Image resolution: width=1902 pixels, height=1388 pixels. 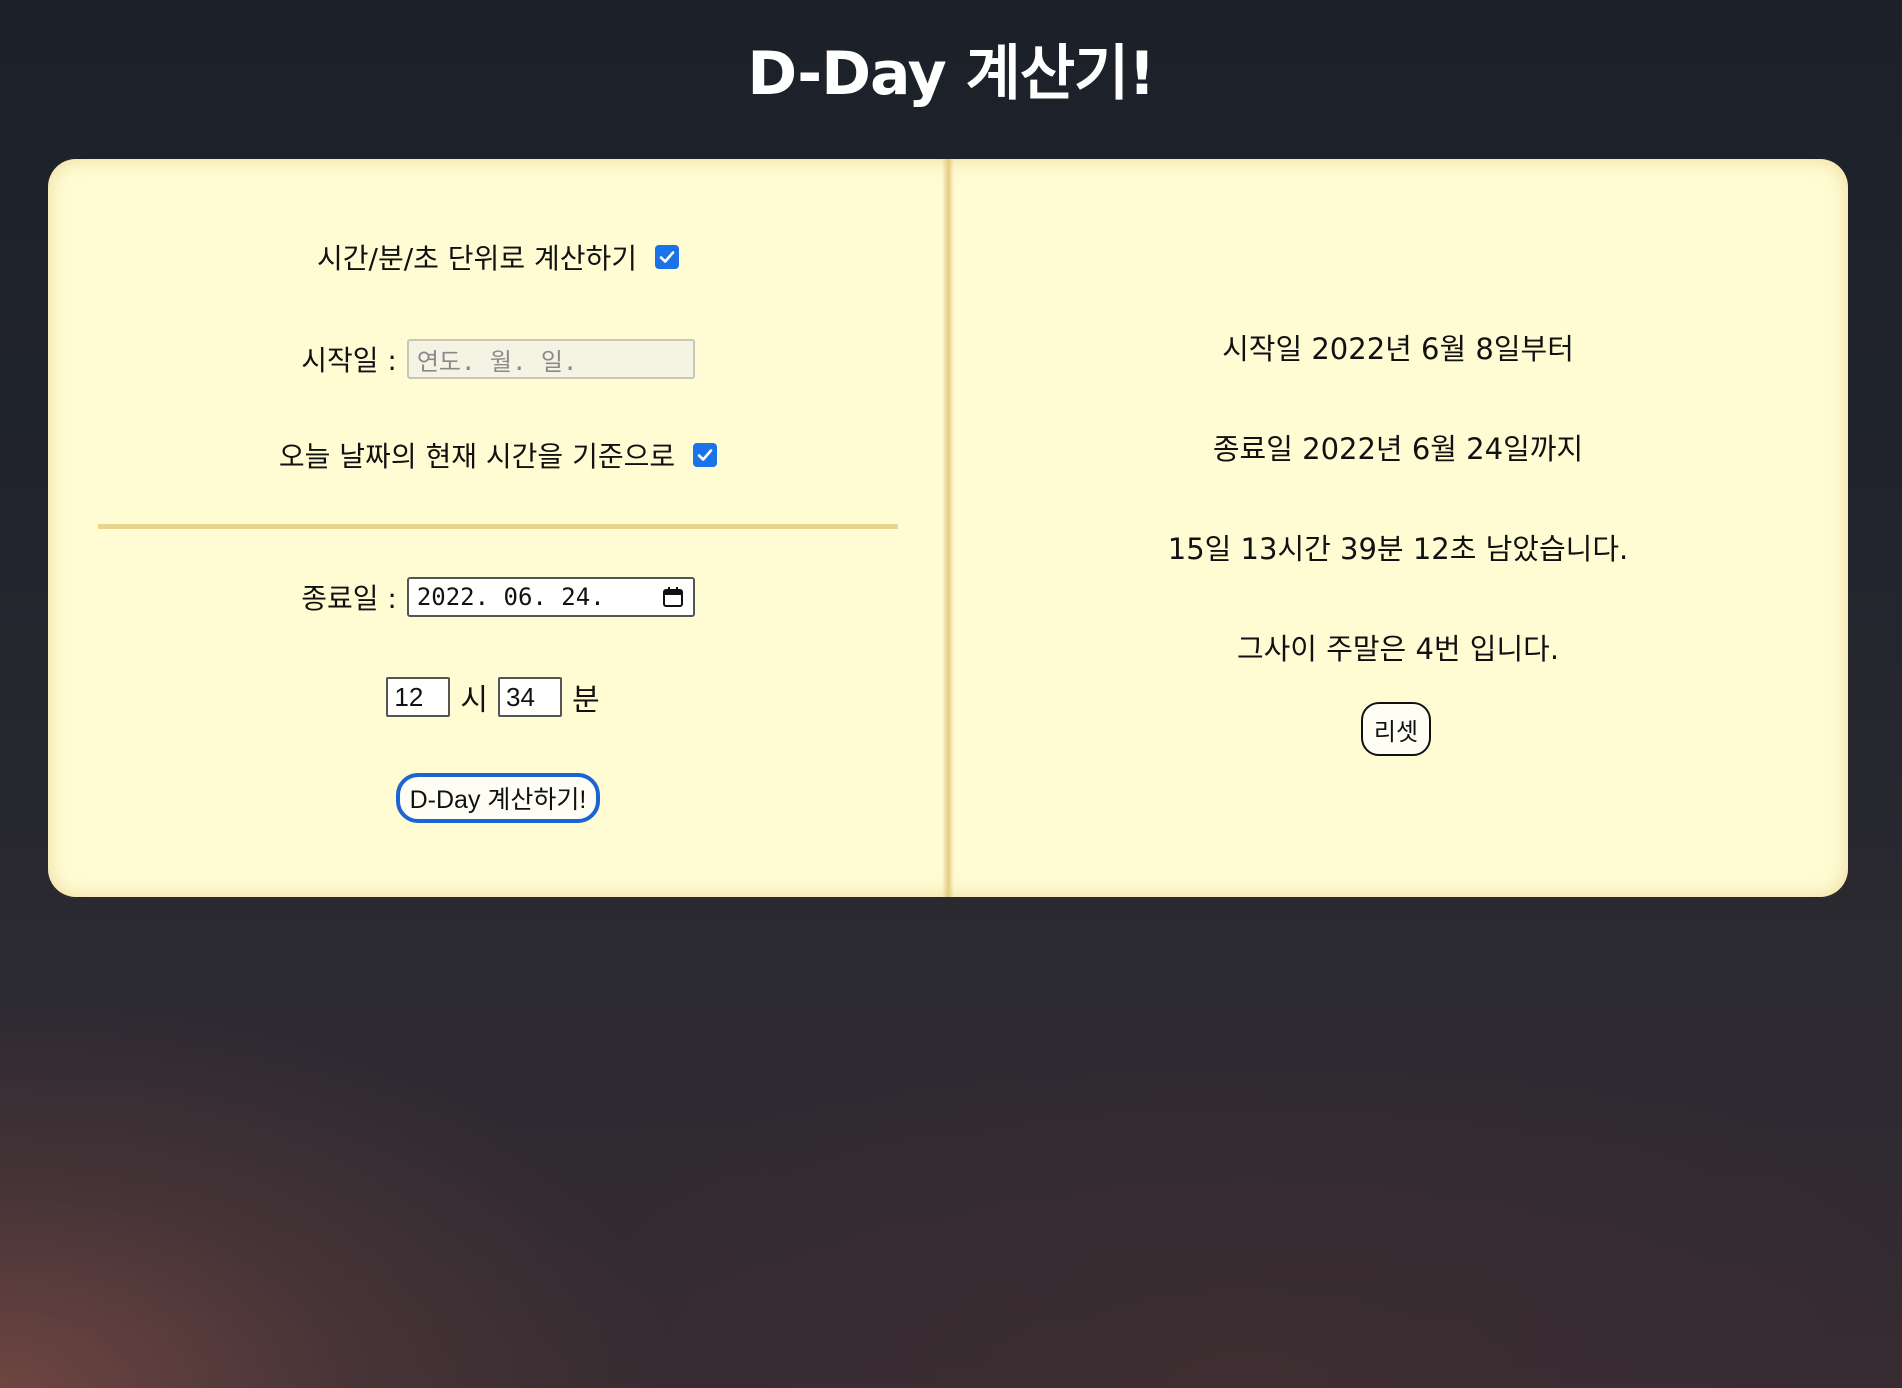 I want to click on end-date-value: 2022. 06. 24., so click(x=510, y=597).